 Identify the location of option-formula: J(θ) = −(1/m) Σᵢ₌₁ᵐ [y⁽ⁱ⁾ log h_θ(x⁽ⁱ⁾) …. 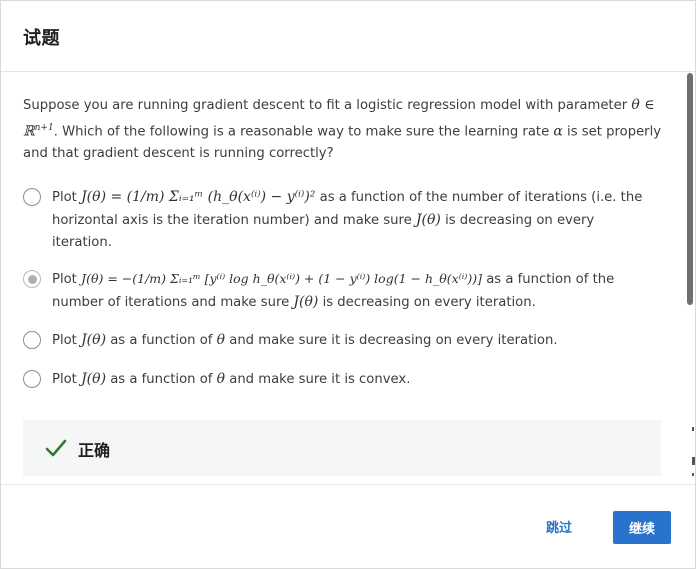
(281, 278).